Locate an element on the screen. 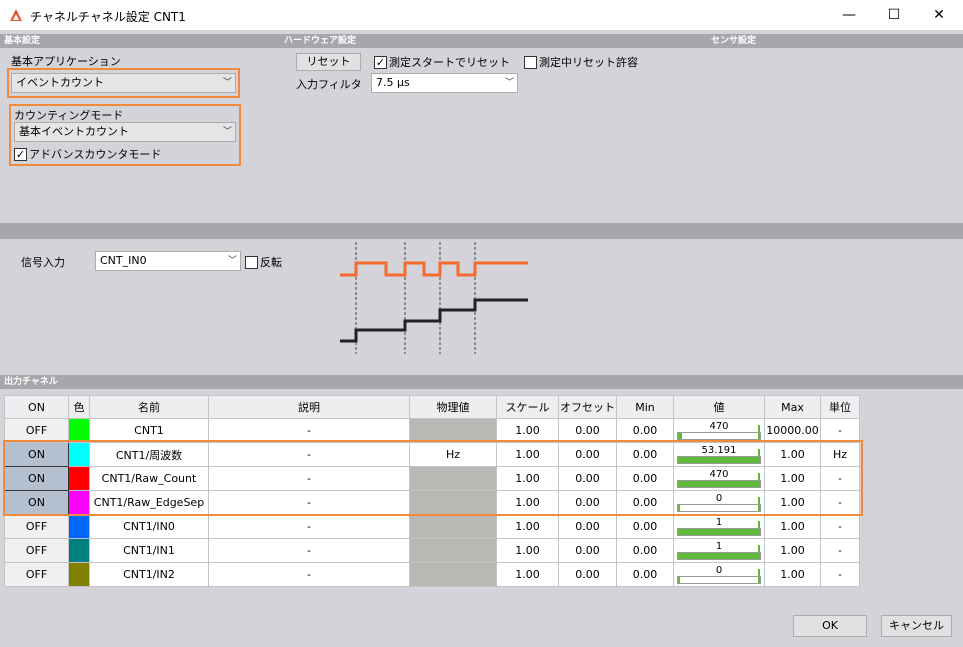 This screenshot has height=647, width=963. filter-select: 7.5 µs ﹀ is located at coordinates (444, 83).